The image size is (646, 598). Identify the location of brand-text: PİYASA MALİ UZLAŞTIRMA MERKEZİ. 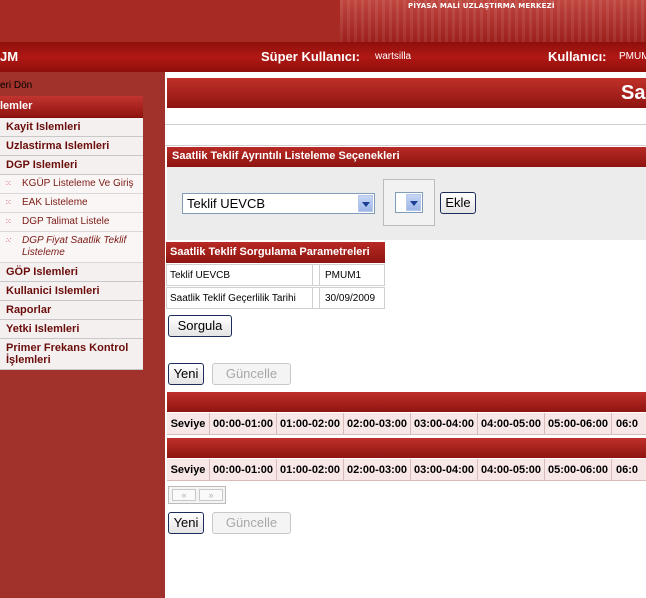
(481, 6).